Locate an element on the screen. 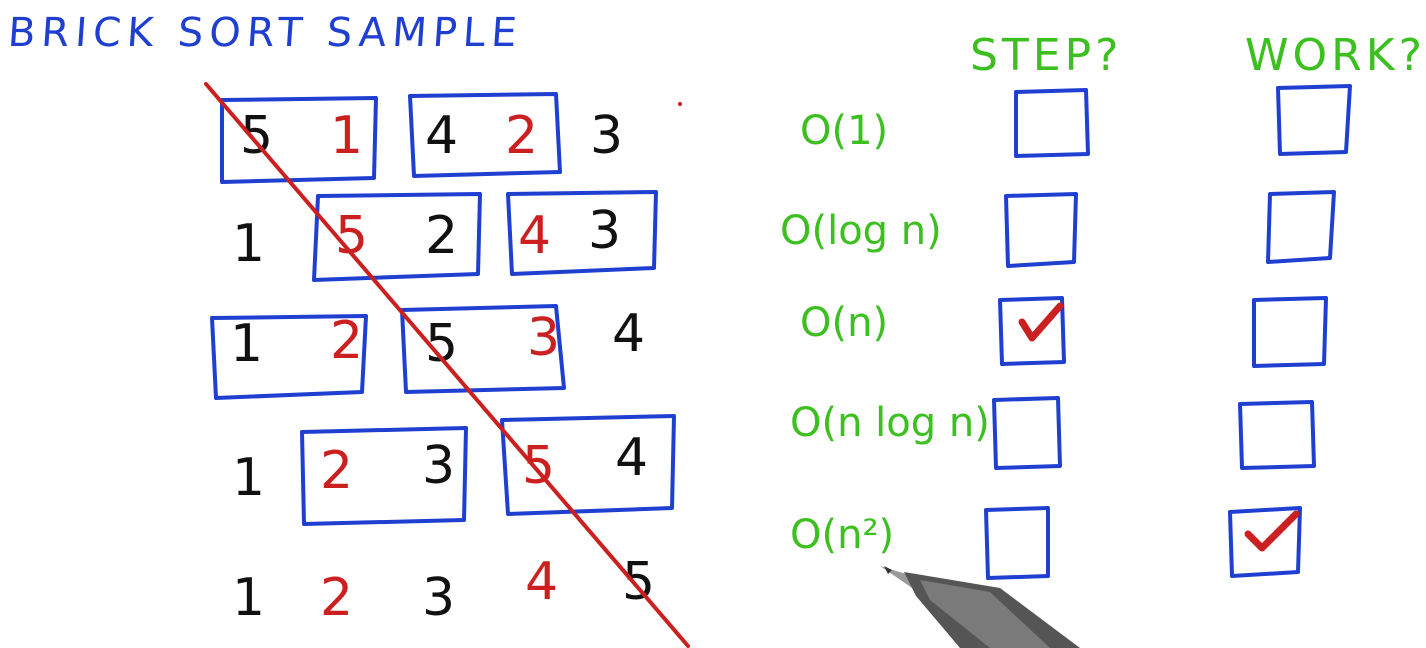 The width and height of the screenshot is (1426, 648). pair-box-r3-b is located at coordinates (588, 465).